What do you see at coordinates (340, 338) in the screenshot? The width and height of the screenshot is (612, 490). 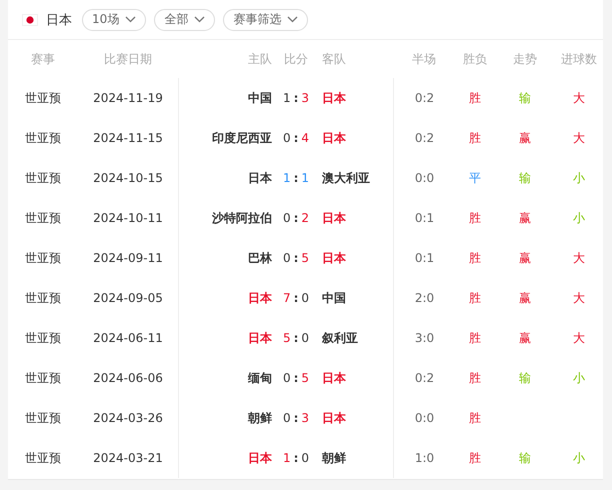 I see `away-team: 叙利亚` at bounding box center [340, 338].